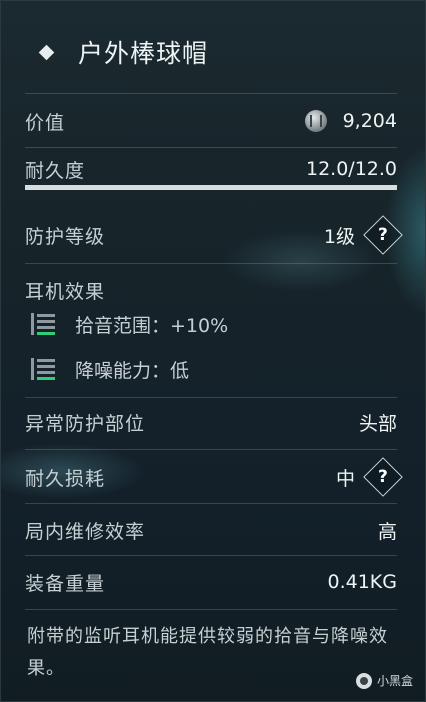 The width and height of the screenshot is (426, 702). What do you see at coordinates (211, 290) in the screenshot?
I see `headset-row: 耳机效果` at bounding box center [211, 290].